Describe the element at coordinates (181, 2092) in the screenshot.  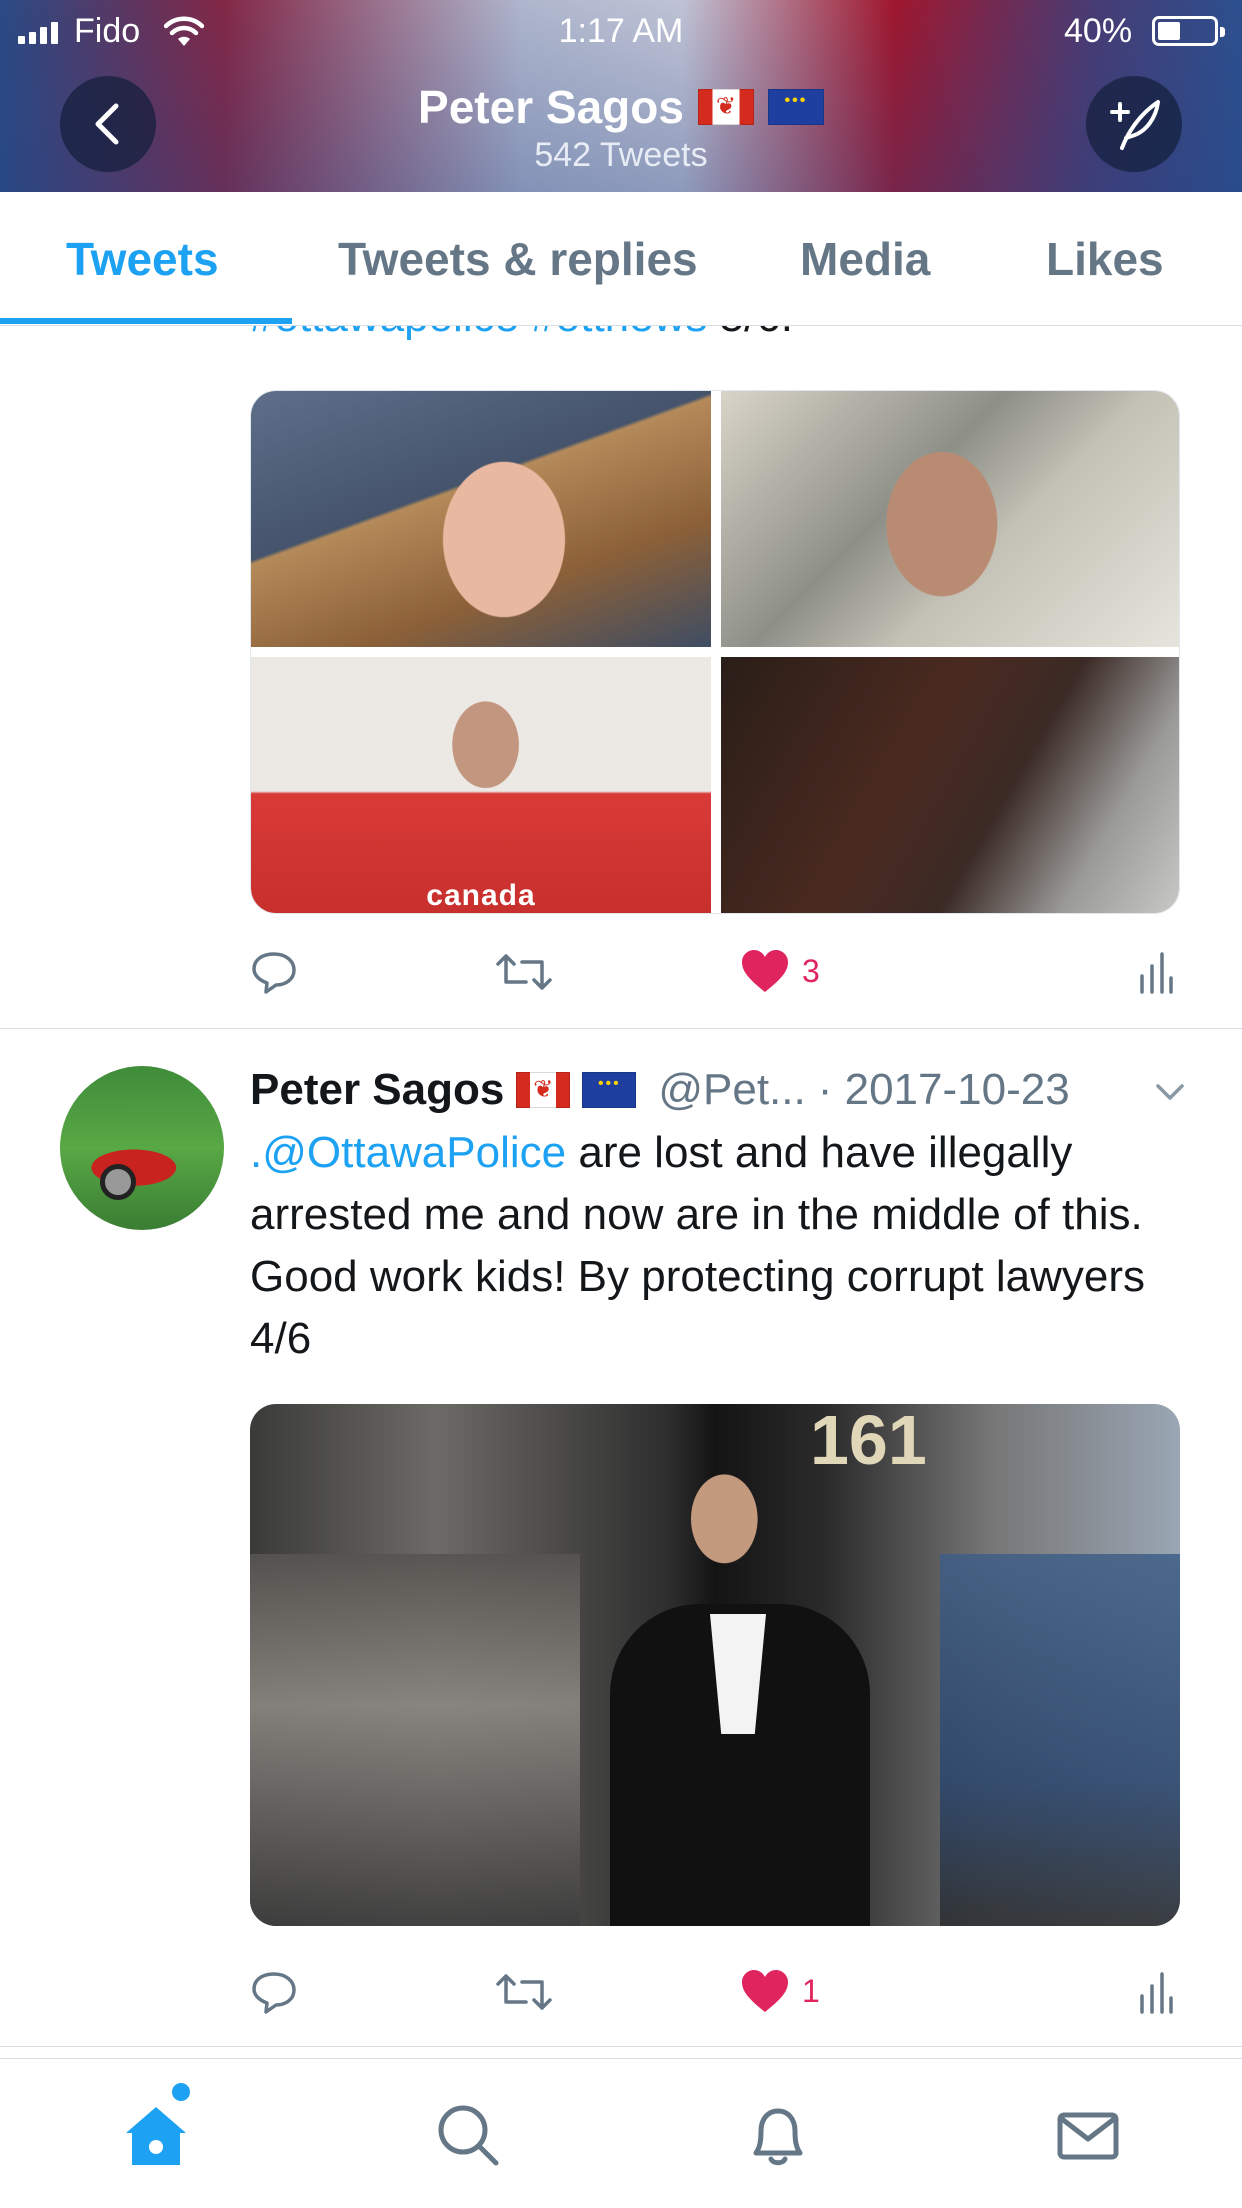
I see `home-notification-dot` at that location.